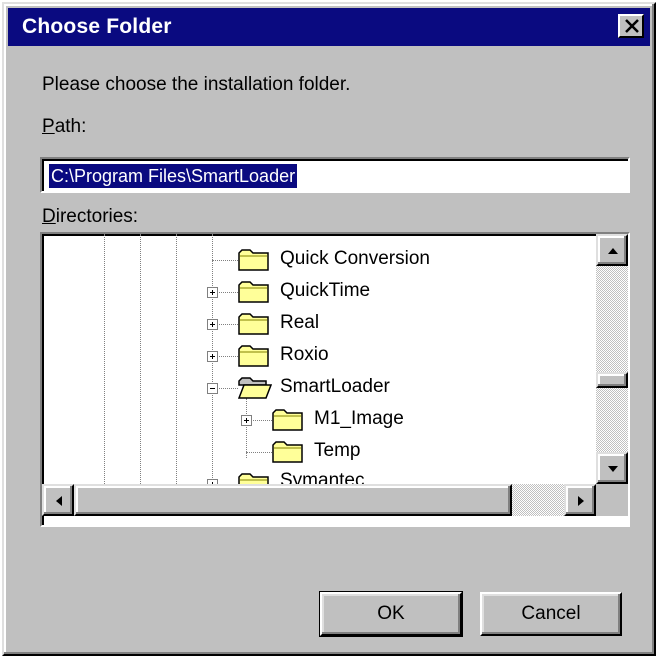  What do you see at coordinates (97, 26) in the screenshot?
I see `dialog-title: Choose Folder` at bounding box center [97, 26].